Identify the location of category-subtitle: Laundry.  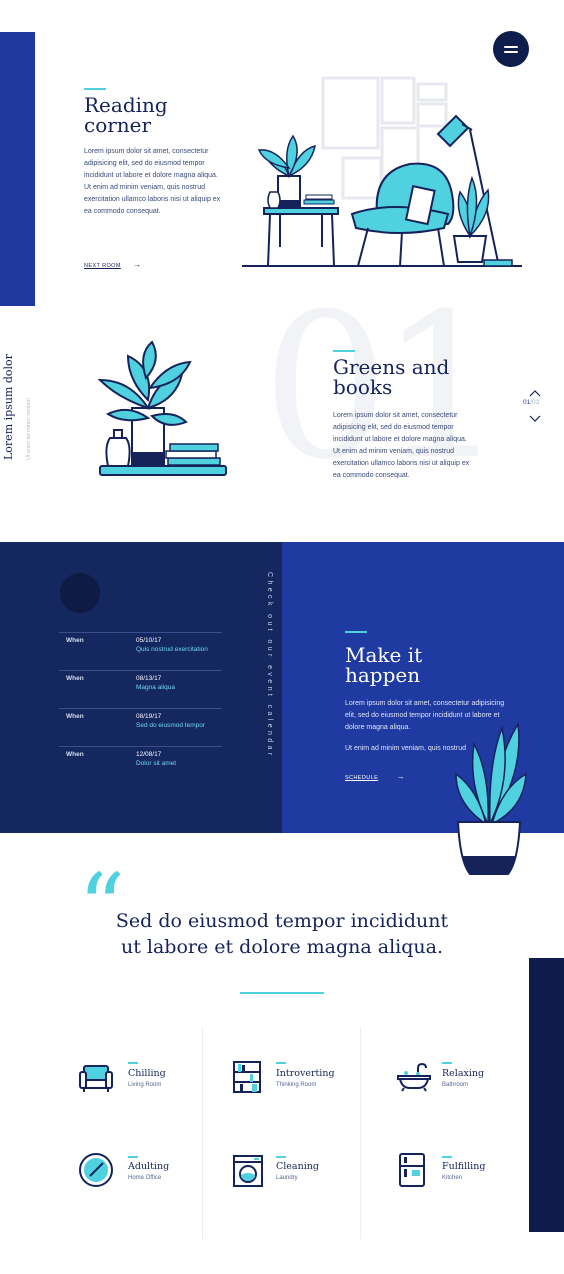
(287, 1178).